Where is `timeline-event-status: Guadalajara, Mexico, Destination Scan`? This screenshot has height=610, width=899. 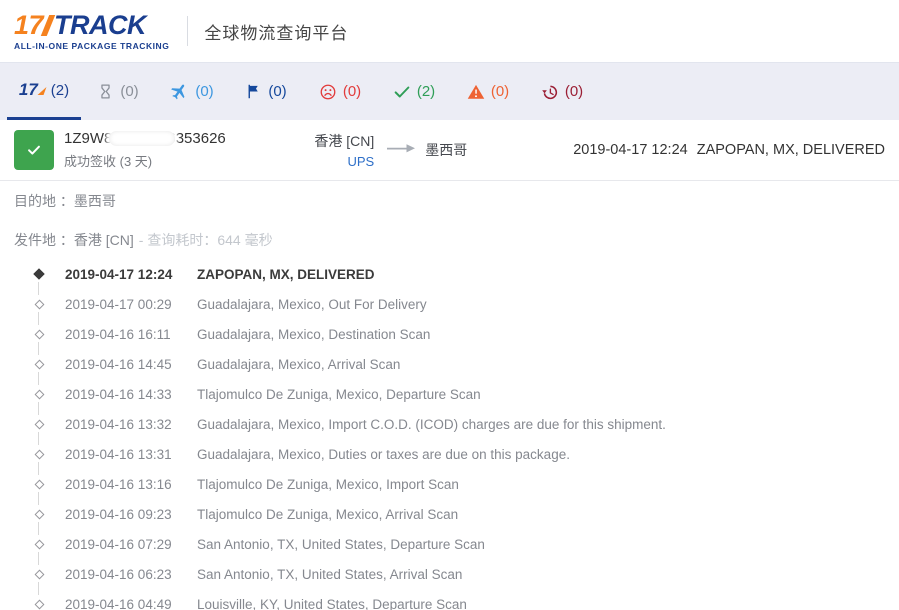 timeline-event-status: Guadalajara, Mexico, Destination Scan is located at coordinates (314, 334).